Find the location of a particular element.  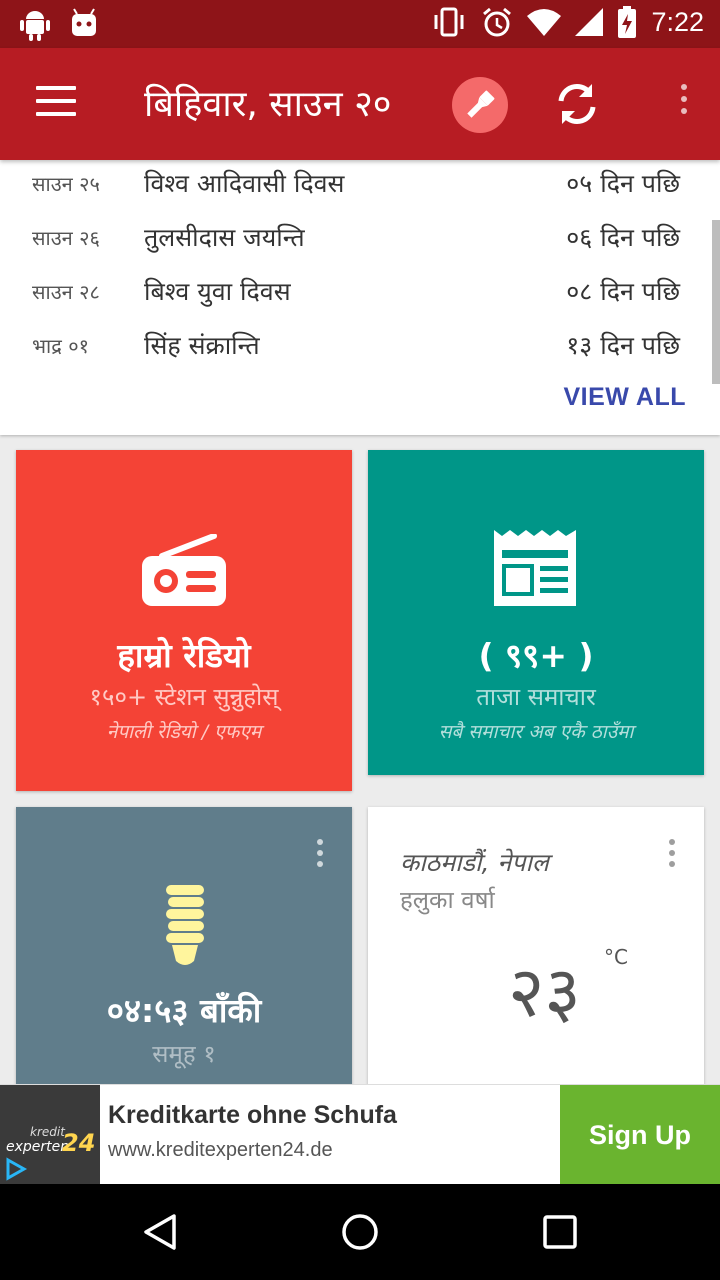

loadshedding-tile: ०४:५३ बाँकी समूह १ is located at coordinates (184, 947).